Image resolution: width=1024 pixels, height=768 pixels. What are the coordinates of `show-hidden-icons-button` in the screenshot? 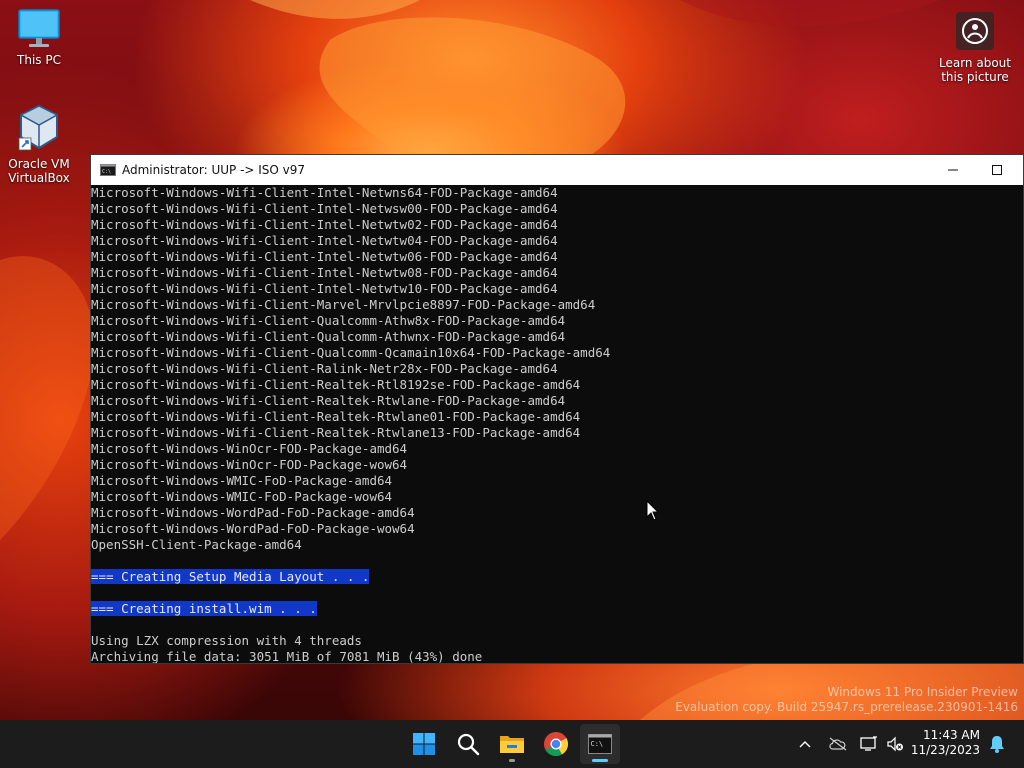 It's located at (805, 744).